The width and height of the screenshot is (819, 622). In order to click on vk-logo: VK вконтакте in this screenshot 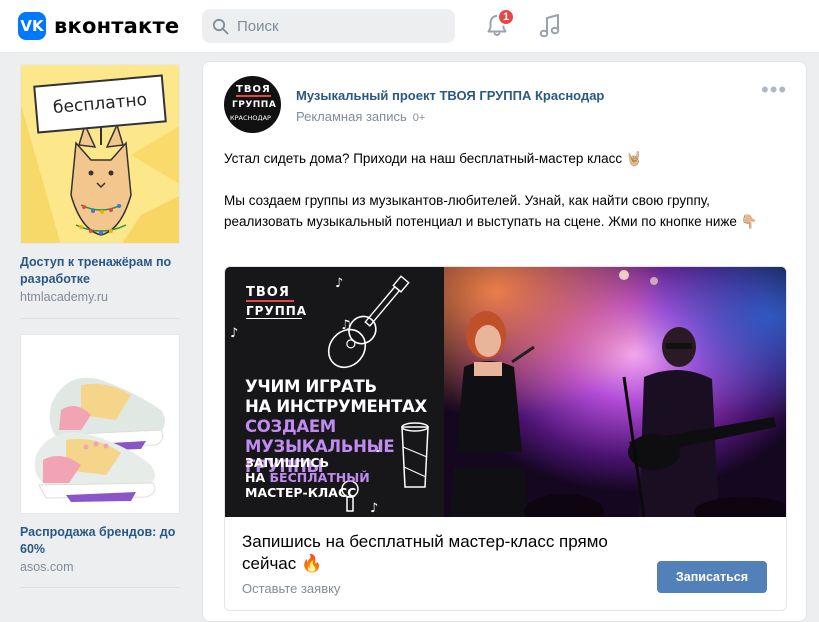, I will do `click(98, 26)`.